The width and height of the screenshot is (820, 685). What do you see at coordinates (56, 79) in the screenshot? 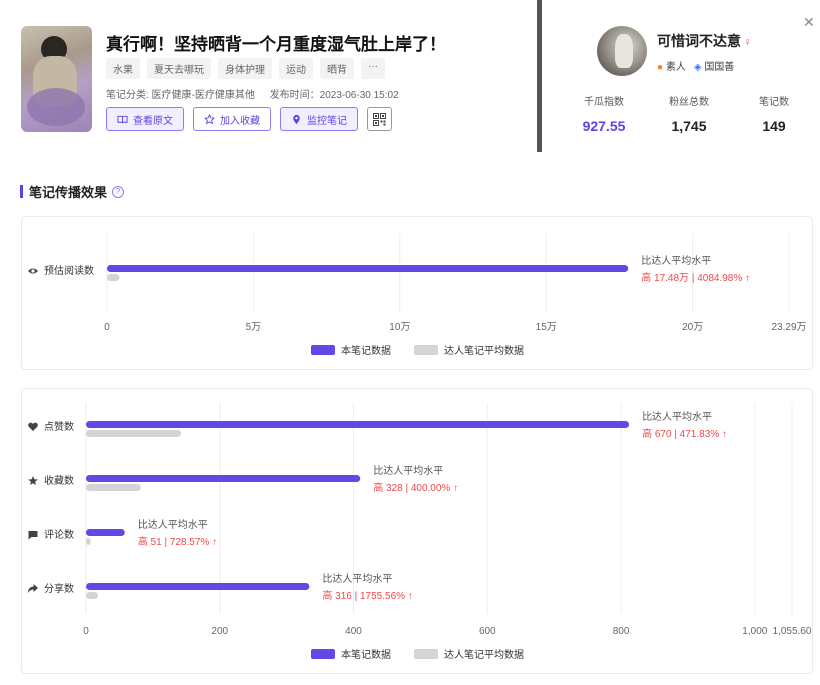
I see `note-cover-image` at bounding box center [56, 79].